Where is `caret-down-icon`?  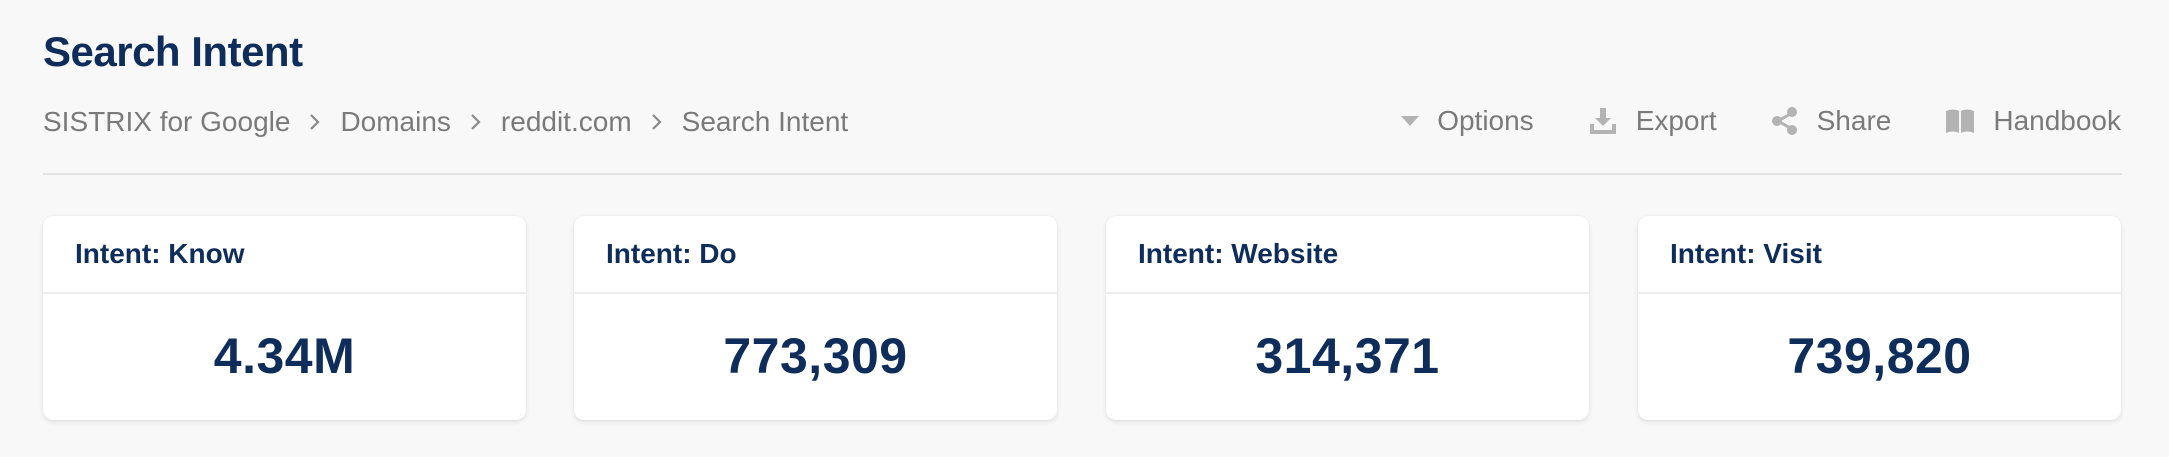 caret-down-icon is located at coordinates (1410, 121).